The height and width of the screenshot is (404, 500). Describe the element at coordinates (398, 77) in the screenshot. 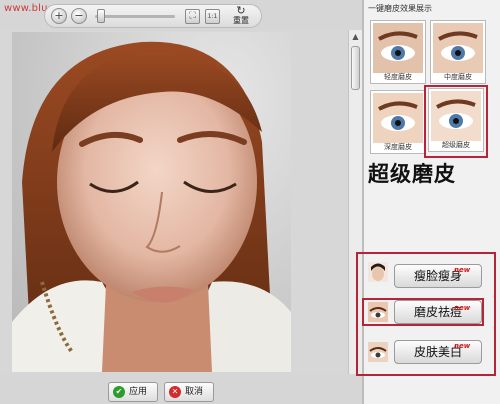

I see `thumbnail-label: 轻度磨皮` at that location.